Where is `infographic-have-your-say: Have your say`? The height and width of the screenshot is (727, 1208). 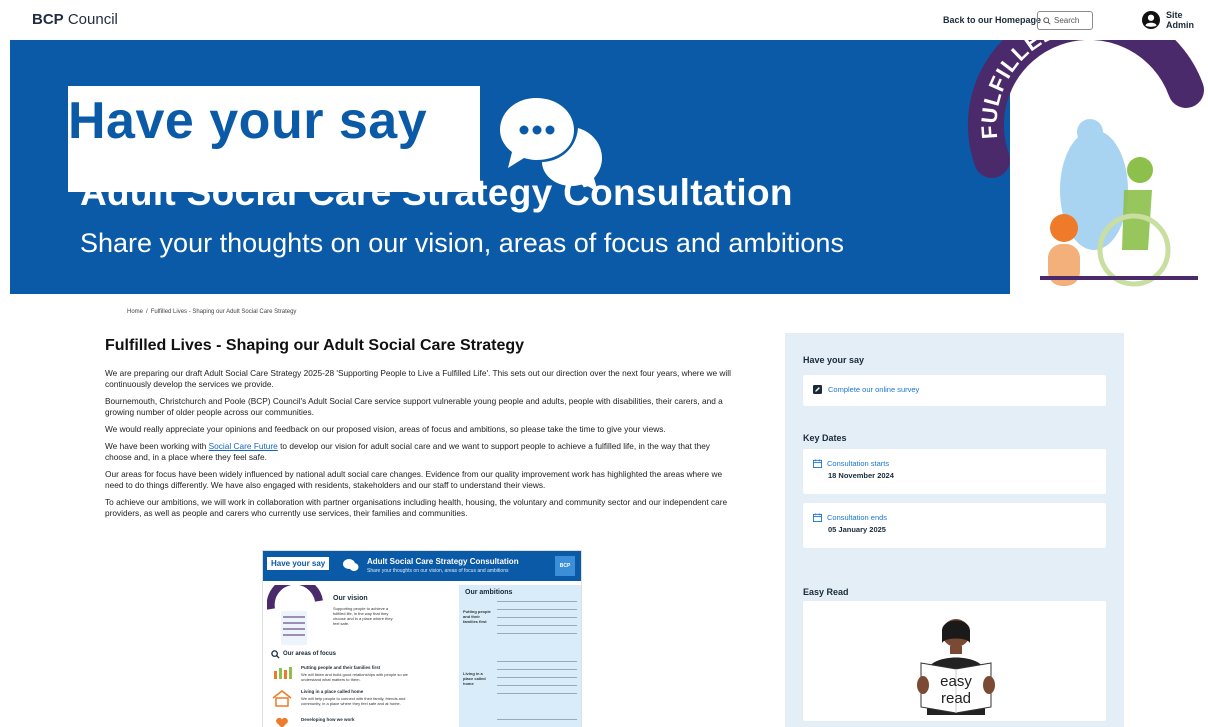 infographic-have-your-say: Have your say is located at coordinates (298, 563).